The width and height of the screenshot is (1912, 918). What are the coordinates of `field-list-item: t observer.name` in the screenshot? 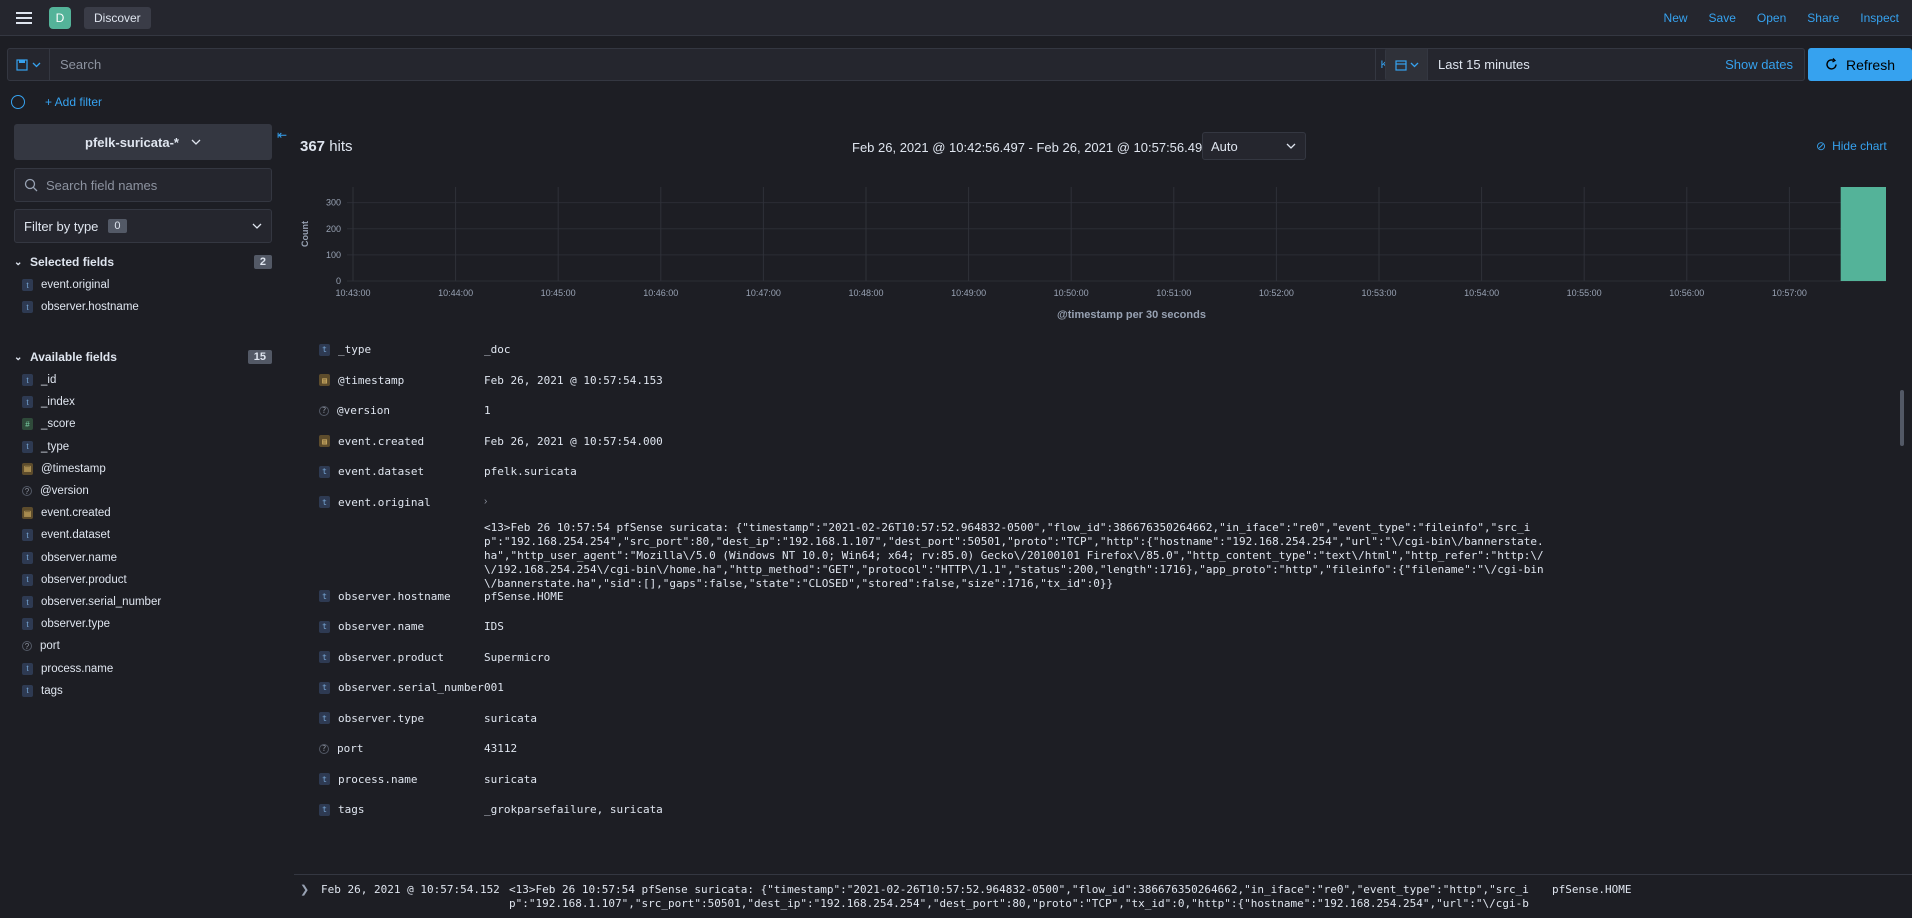 It's located at (69, 558).